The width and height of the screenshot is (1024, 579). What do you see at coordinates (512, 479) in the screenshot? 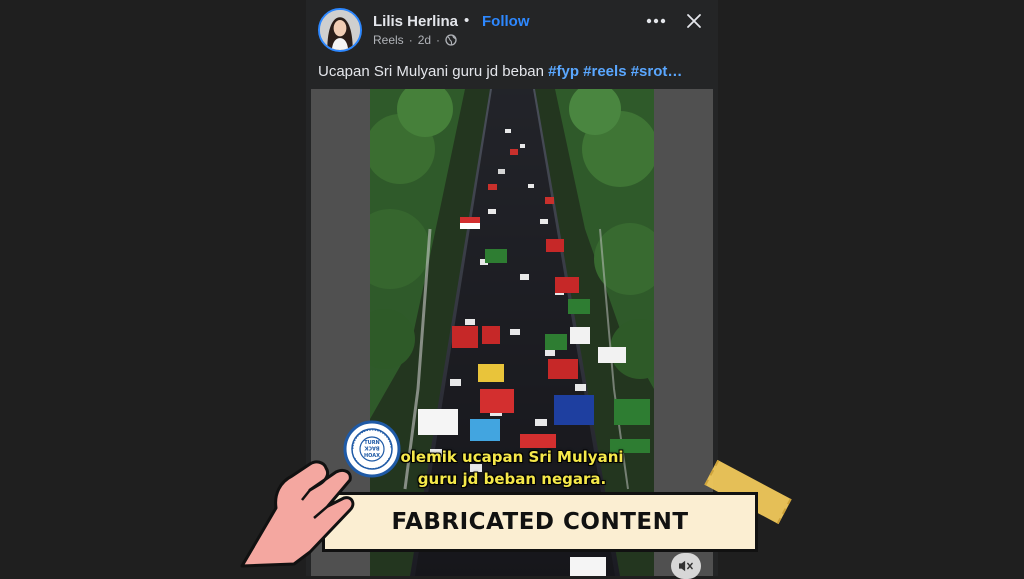
I see `subtitle-line: guru jd beban negara.` at bounding box center [512, 479].